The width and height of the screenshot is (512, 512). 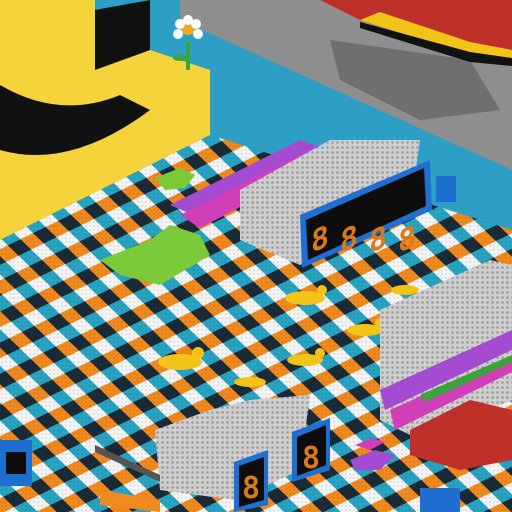 I want to click on small-display-left-digit: 8, so click(x=251, y=488).